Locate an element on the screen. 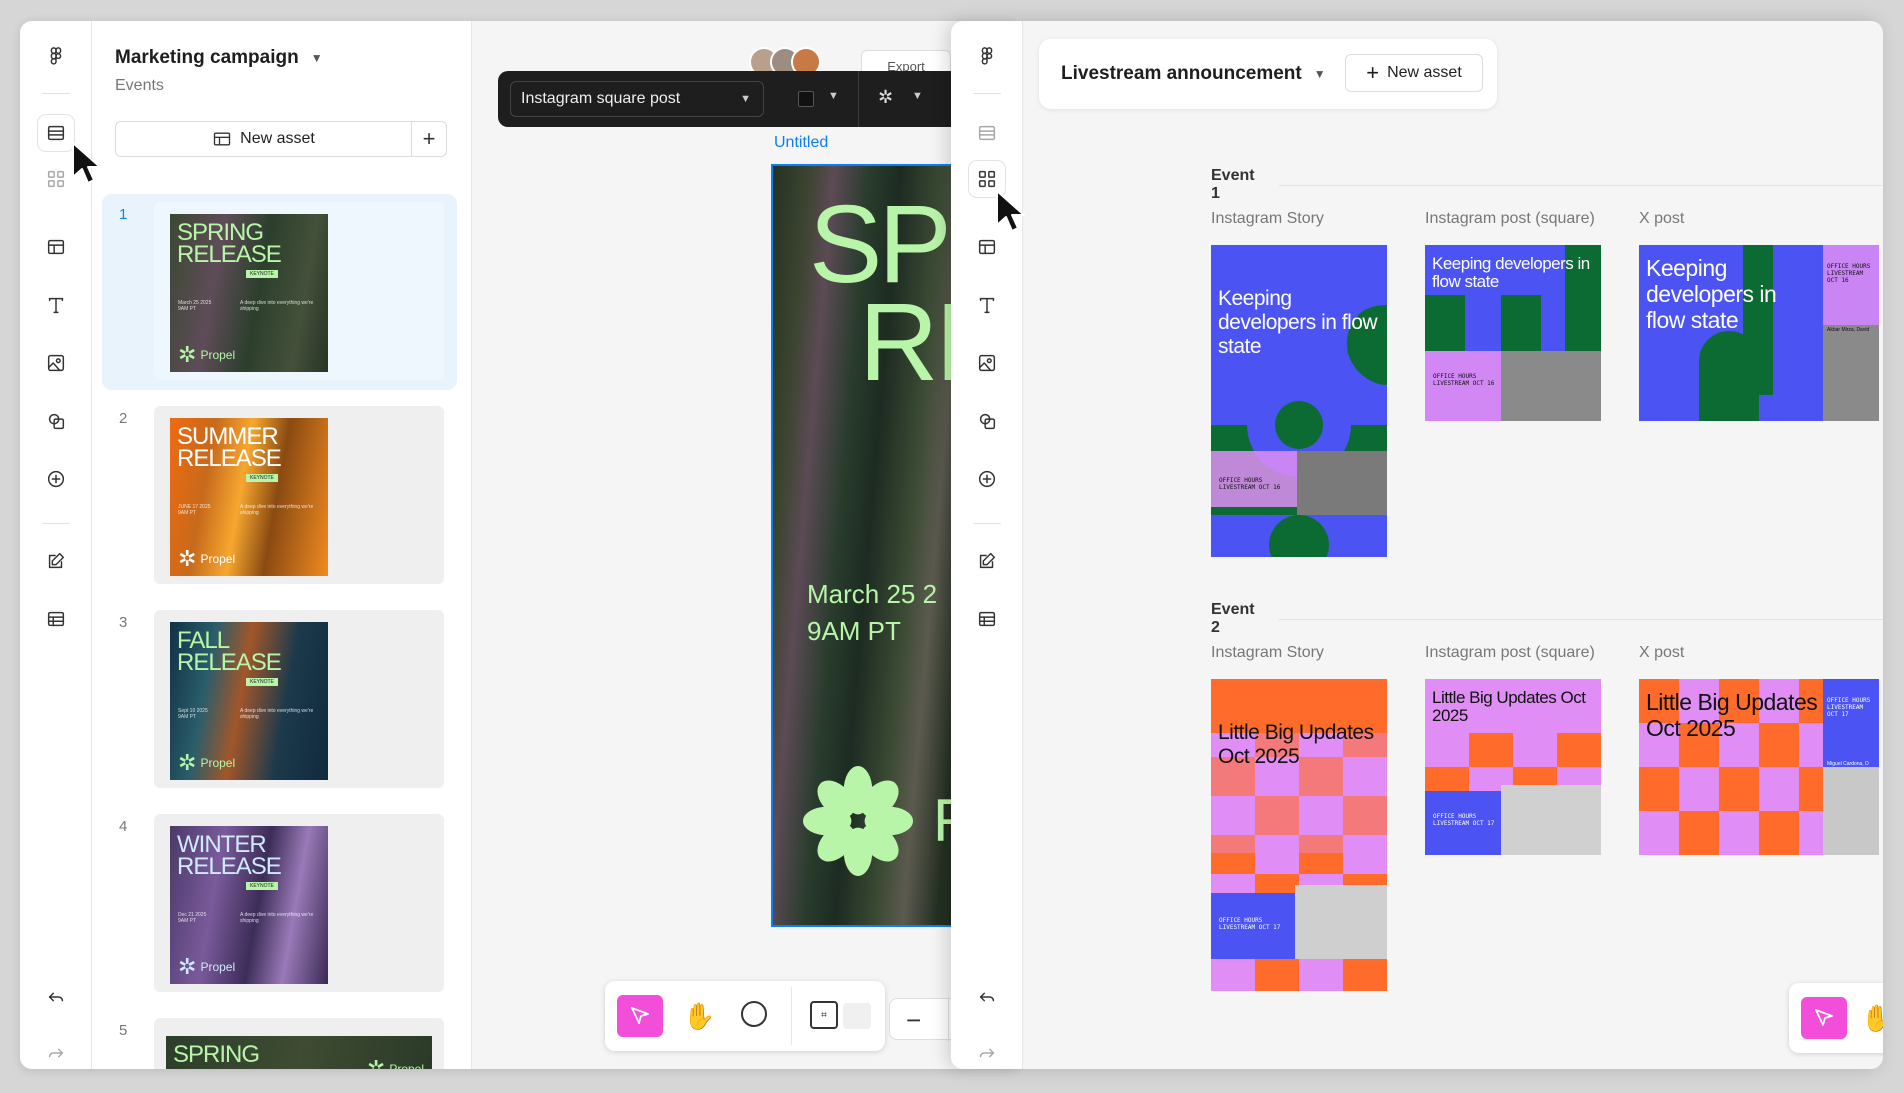 This screenshot has width=1904, height=1093. poster-title: SUMMER RELEASE is located at coordinates (229, 448).